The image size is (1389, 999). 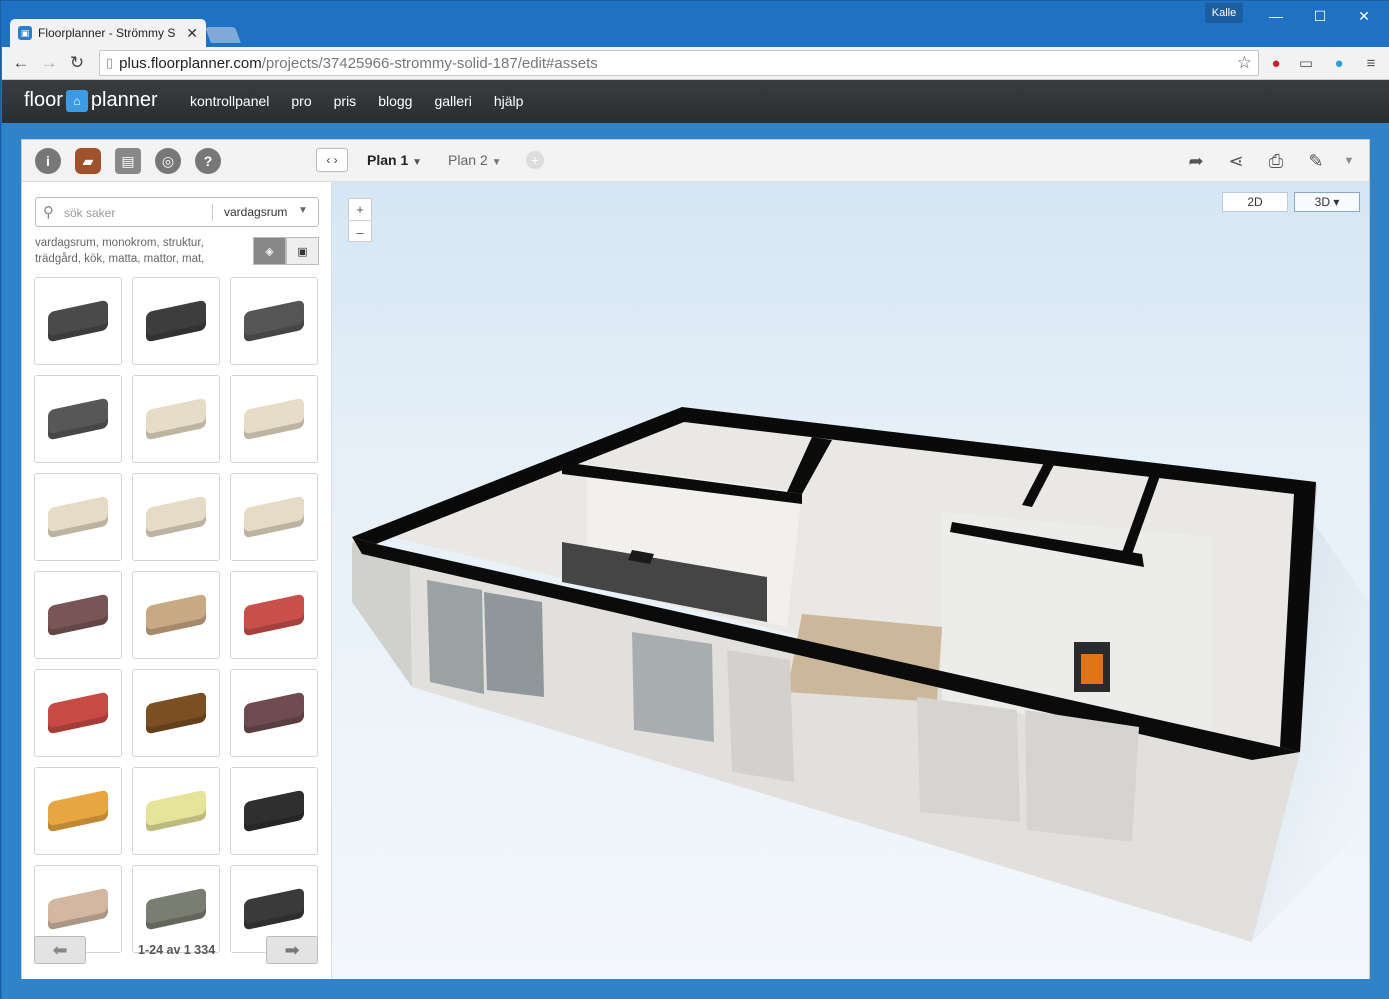 I want to click on asset-item-barcelona-chair, so click(x=78, y=321).